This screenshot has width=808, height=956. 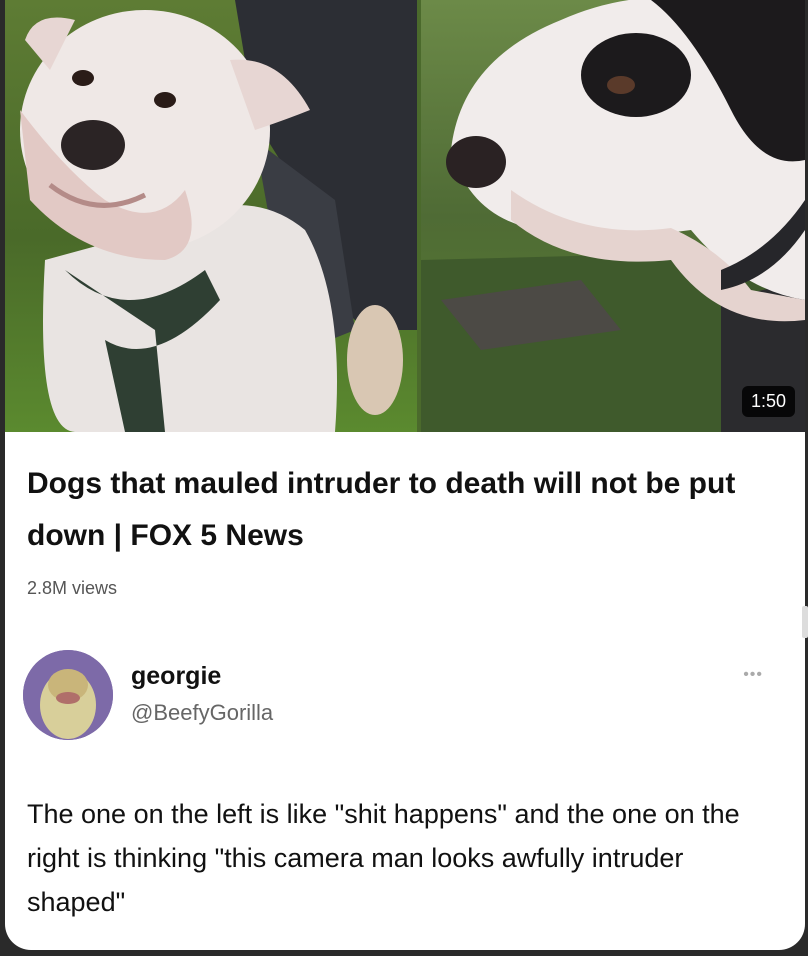 I want to click on author-handle: @BeefyGorilla, so click(x=202, y=713).